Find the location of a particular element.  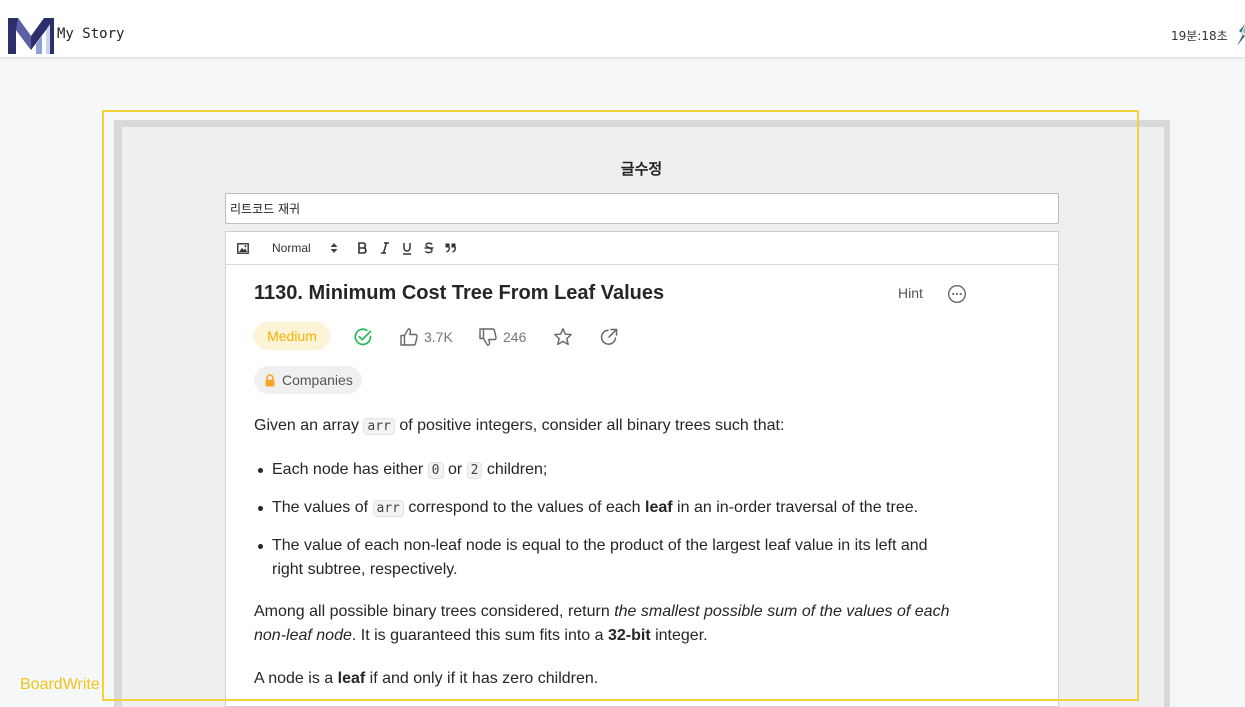

thumbs-down-icon is located at coordinates (488, 337).